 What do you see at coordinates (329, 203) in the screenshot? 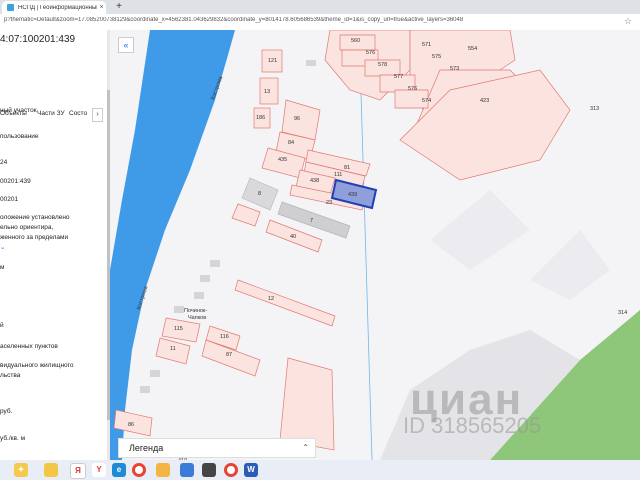
I see `parcel-label: 23` at bounding box center [329, 203].